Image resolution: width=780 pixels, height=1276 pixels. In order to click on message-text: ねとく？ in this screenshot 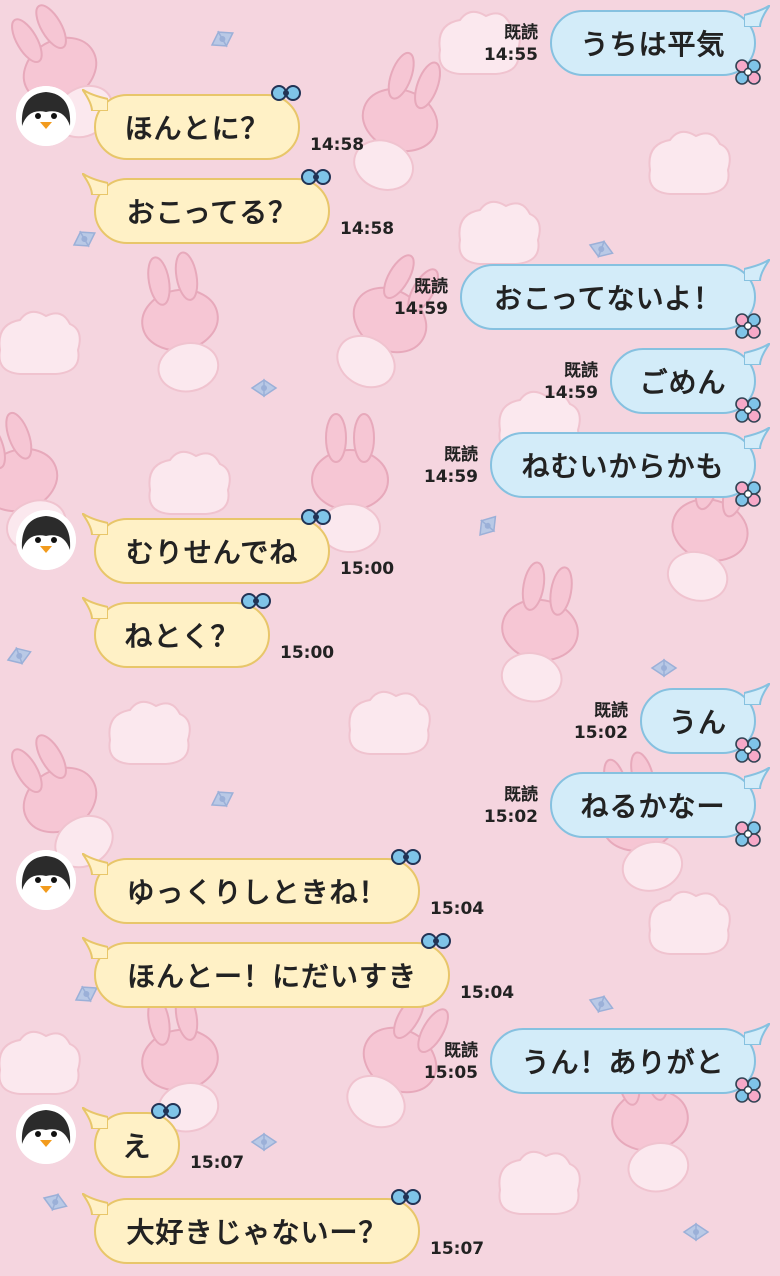, I will do `click(182, 636)`.